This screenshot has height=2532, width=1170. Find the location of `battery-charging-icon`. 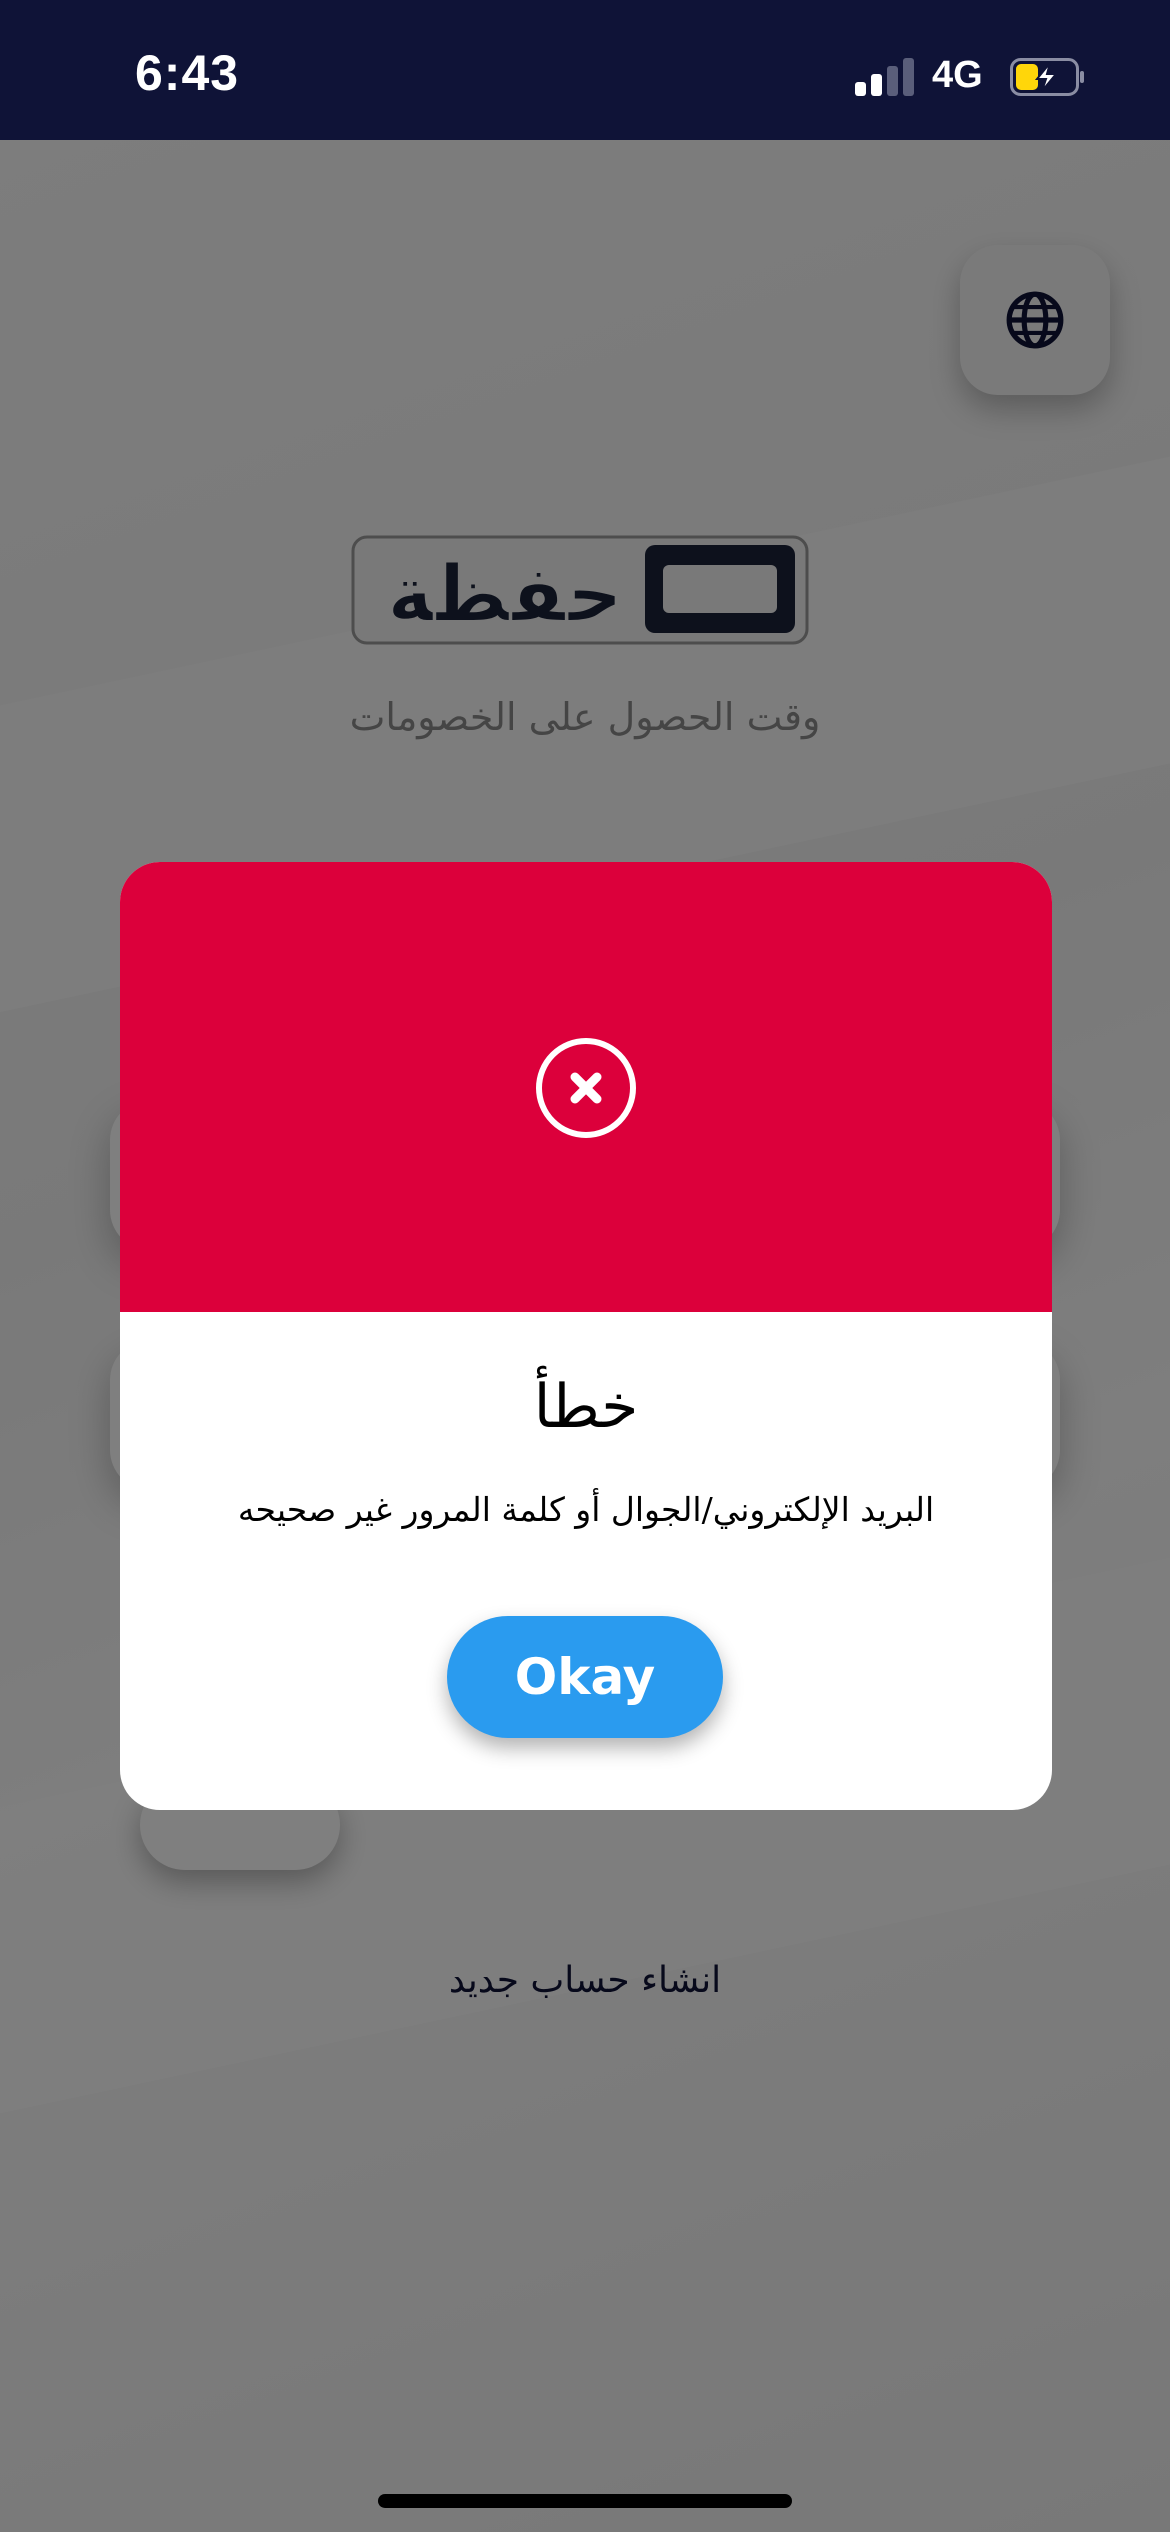

battery-charging-icon is located at coordinates (1047, 77).